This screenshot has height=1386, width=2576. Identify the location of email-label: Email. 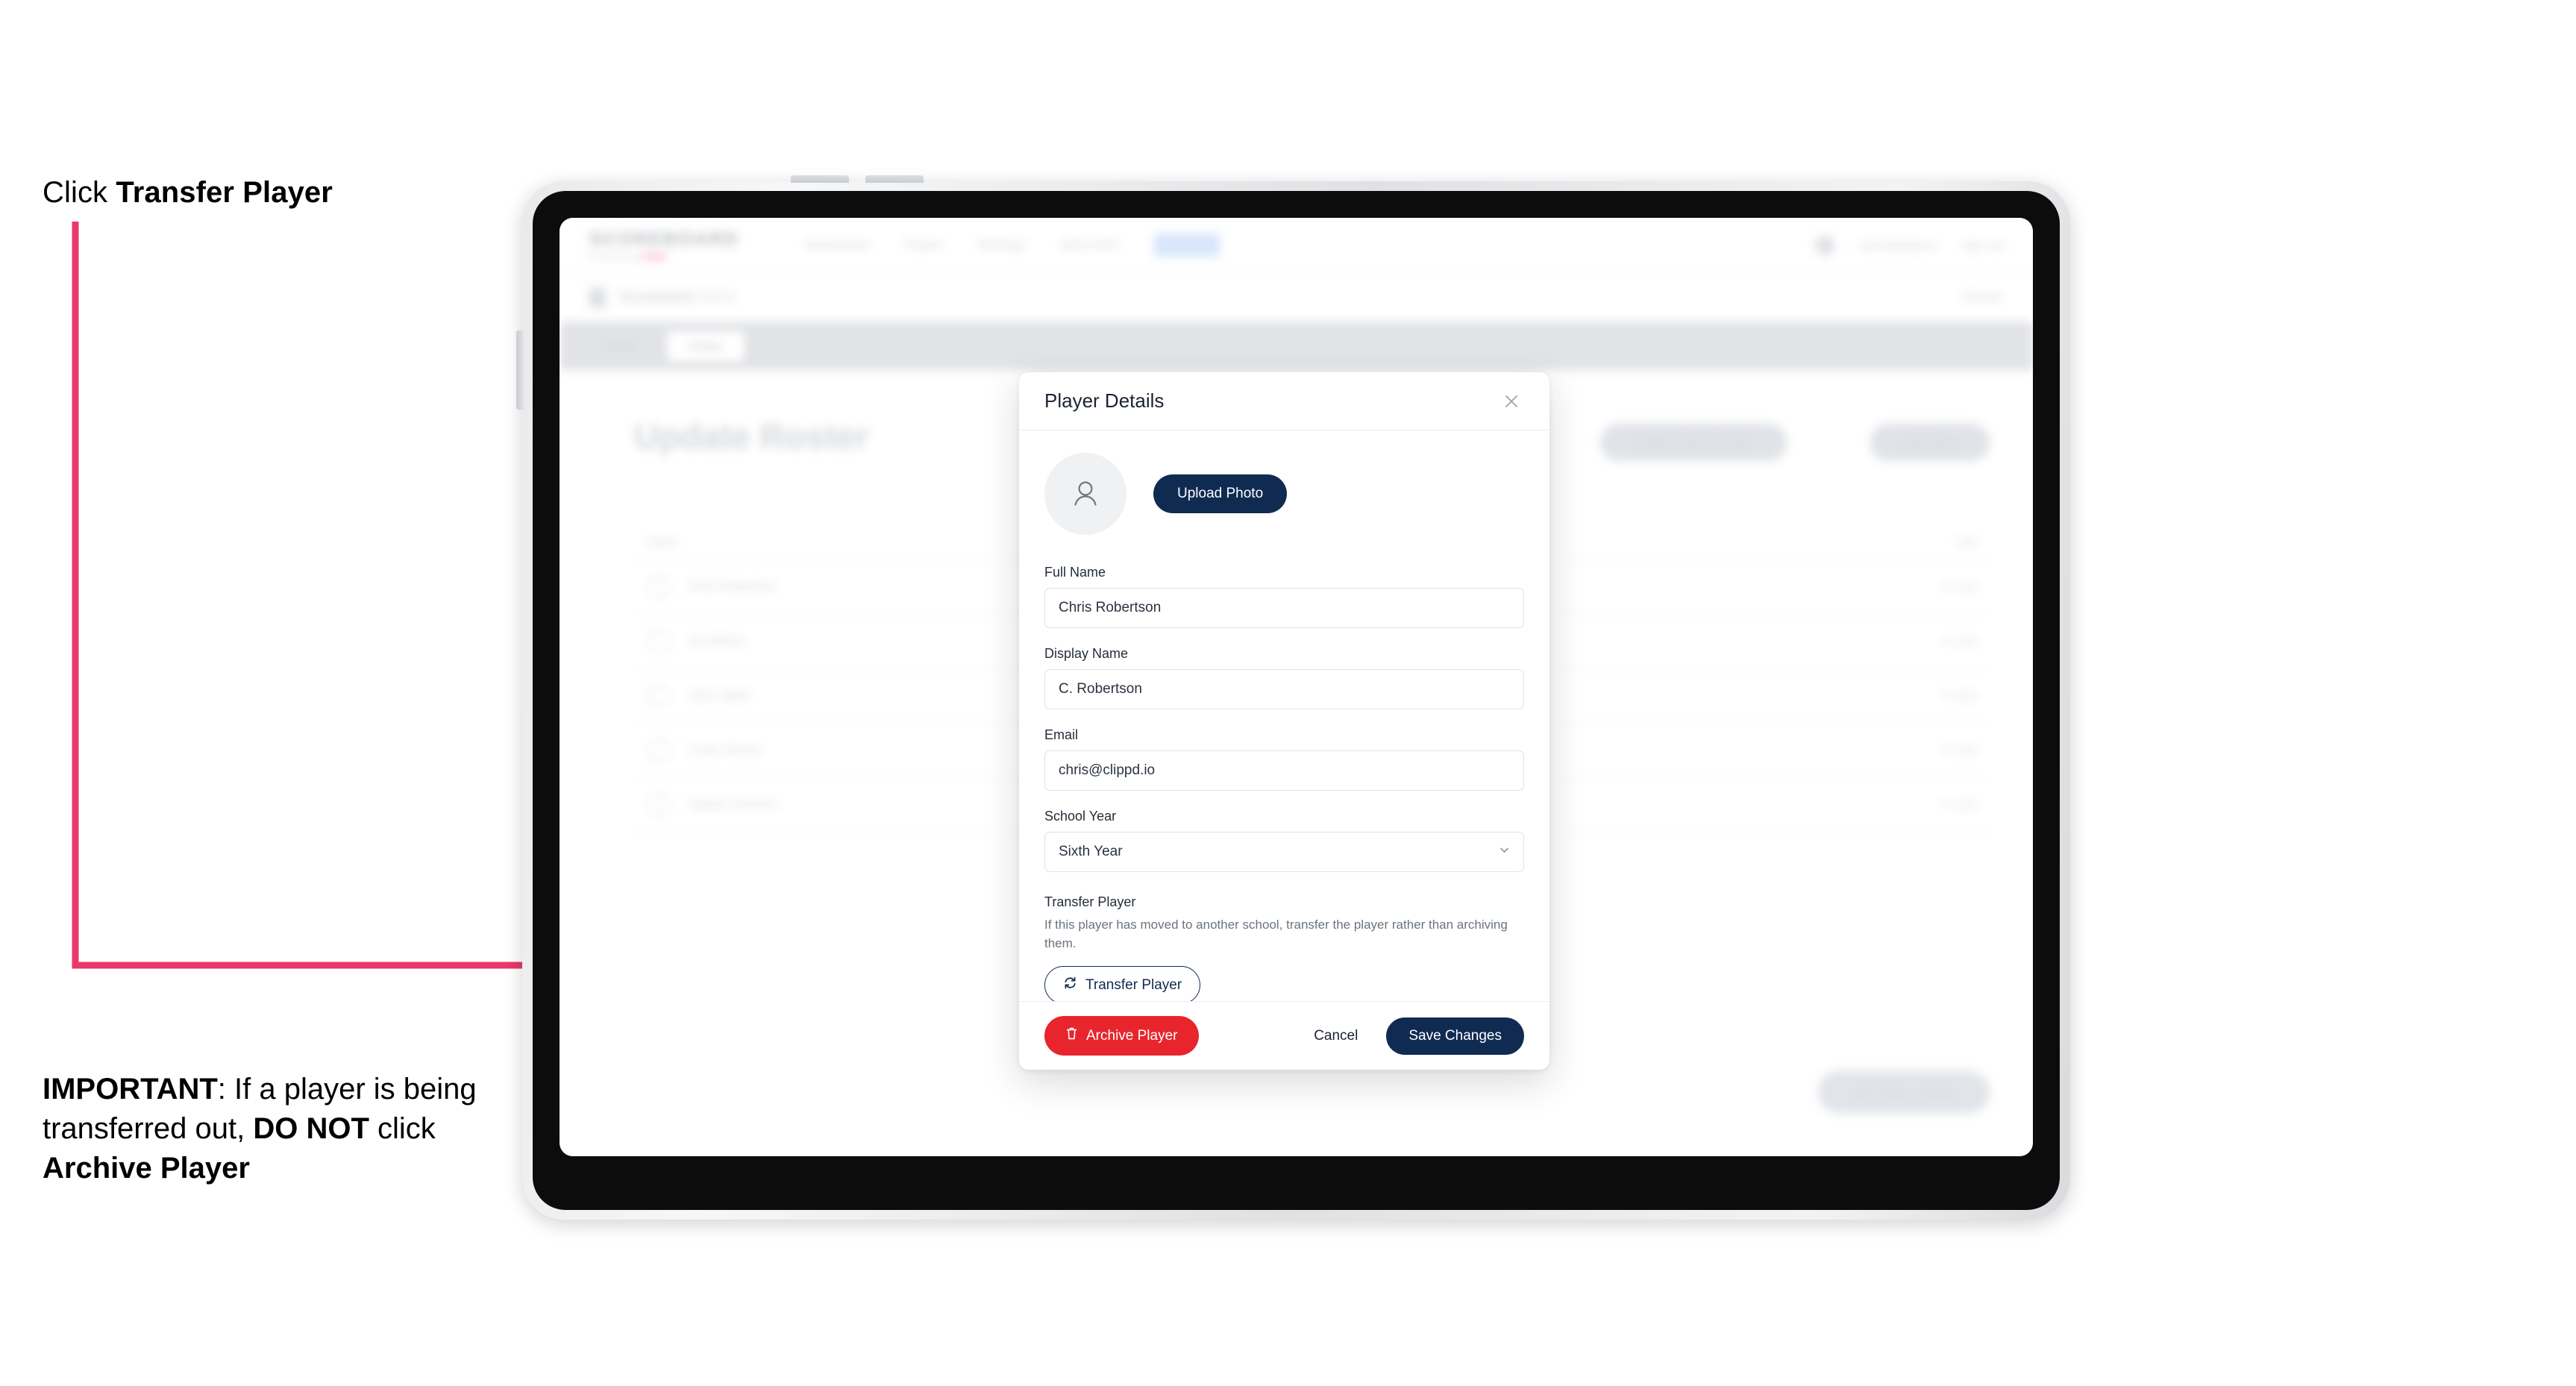
(1061, 734).